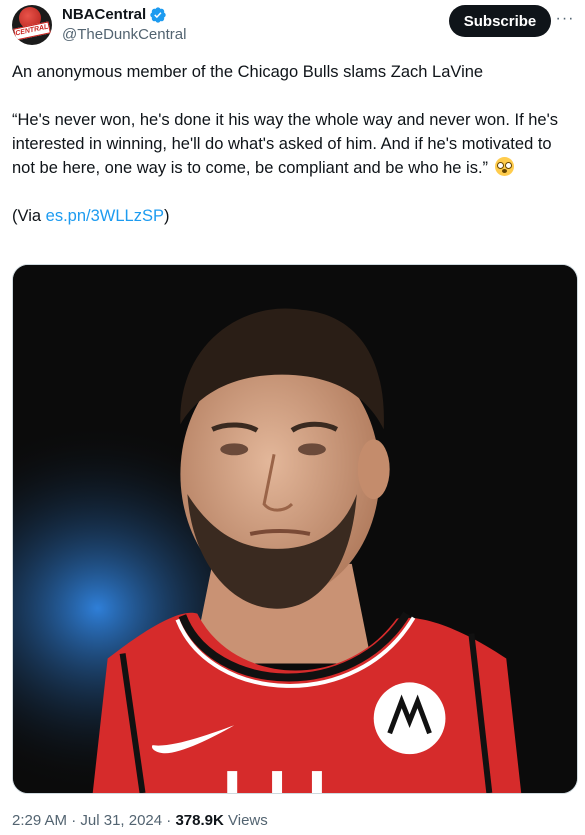 The height and width of the screenshot is (835, 585). Describe the element at coordinates (39, 820) in the screenshot. I see `tweet-time: 2:29 AM` at that location.